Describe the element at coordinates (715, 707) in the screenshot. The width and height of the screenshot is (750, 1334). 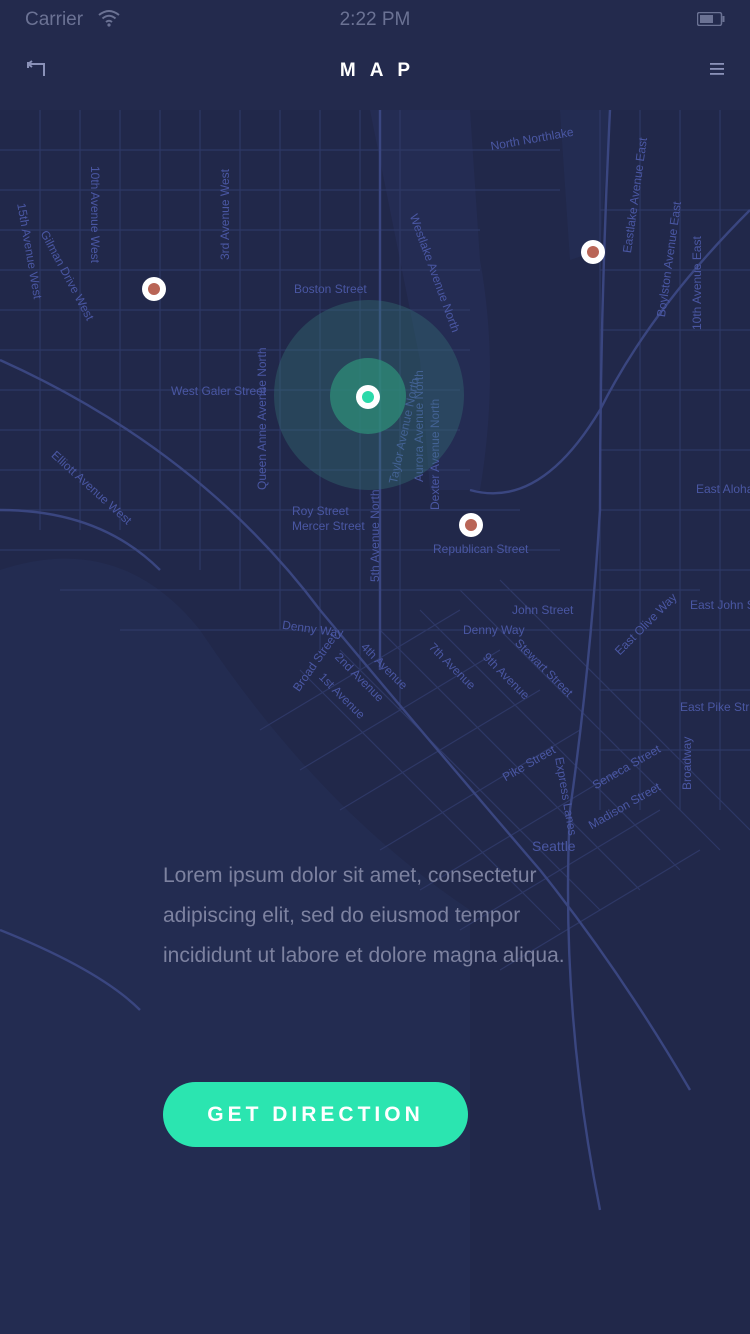
I see `street-label: East Pike Str` at that location.